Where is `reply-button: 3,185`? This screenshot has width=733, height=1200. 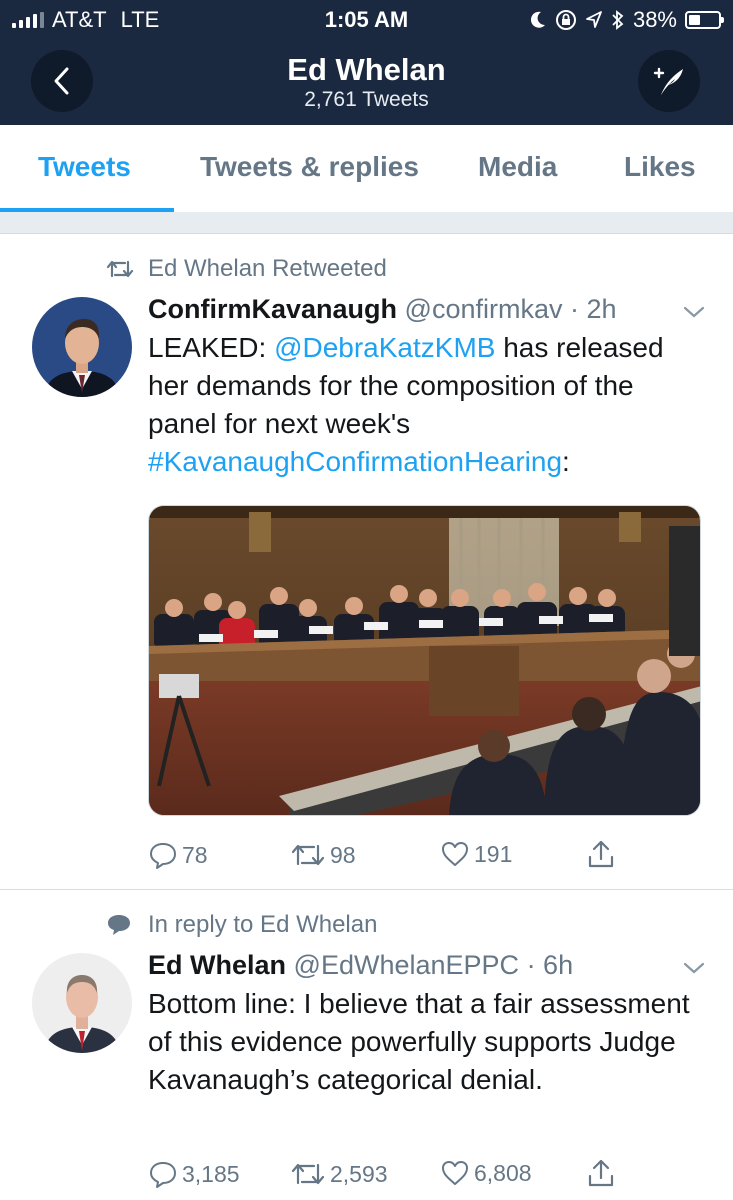 reply-button: 3,185 is located at coordinates (194, 1174).